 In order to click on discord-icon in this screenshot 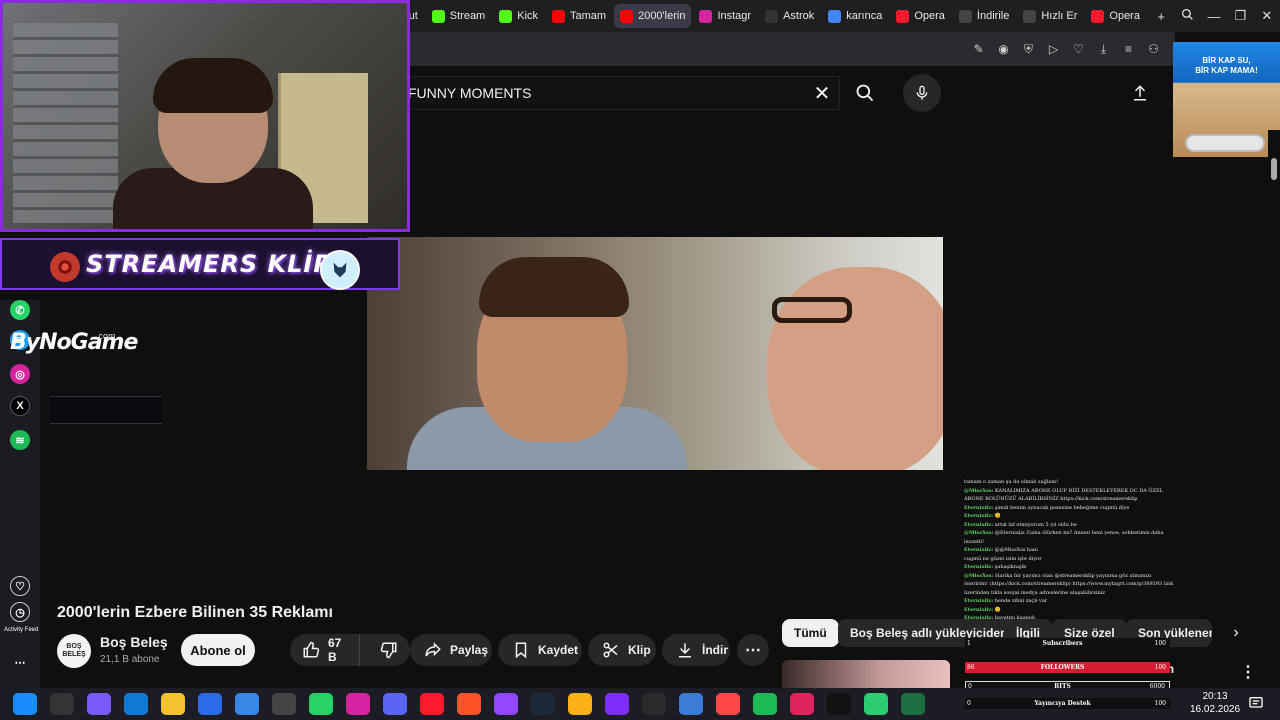, I will do `click(394, 704)`.